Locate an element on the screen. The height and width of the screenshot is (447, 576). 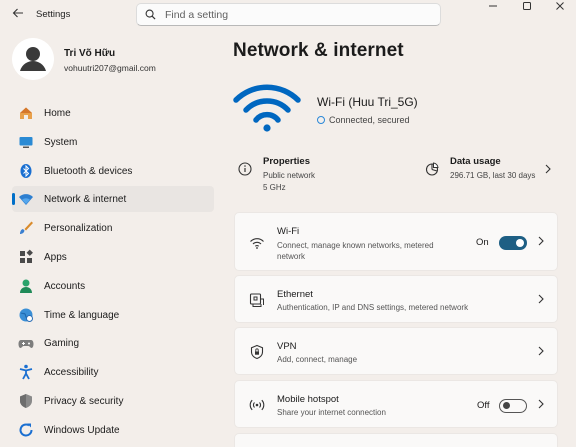
sidebar-item-label: Windows Update is located at coordinates (82, 430).